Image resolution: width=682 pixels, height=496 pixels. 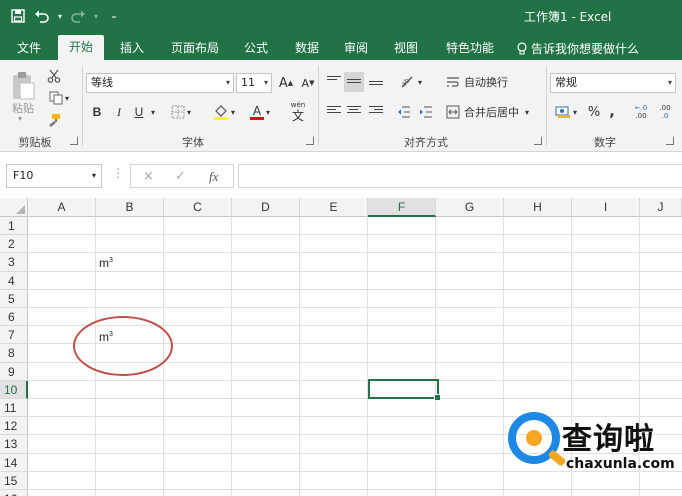 I want to click on redo-dropdown-icon: ▾, so click(x=96, y=16).